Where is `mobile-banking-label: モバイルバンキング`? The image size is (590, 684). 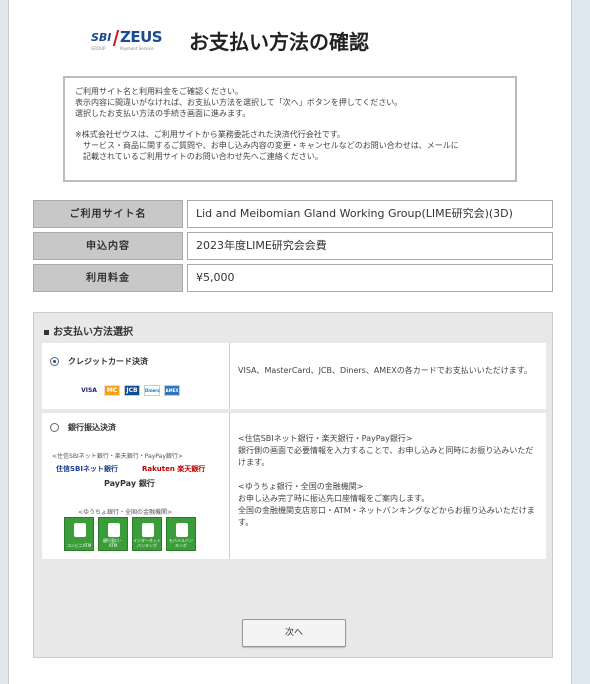
mobile-banking-label: モバイルバンキング is located at coordinates (181, 543).